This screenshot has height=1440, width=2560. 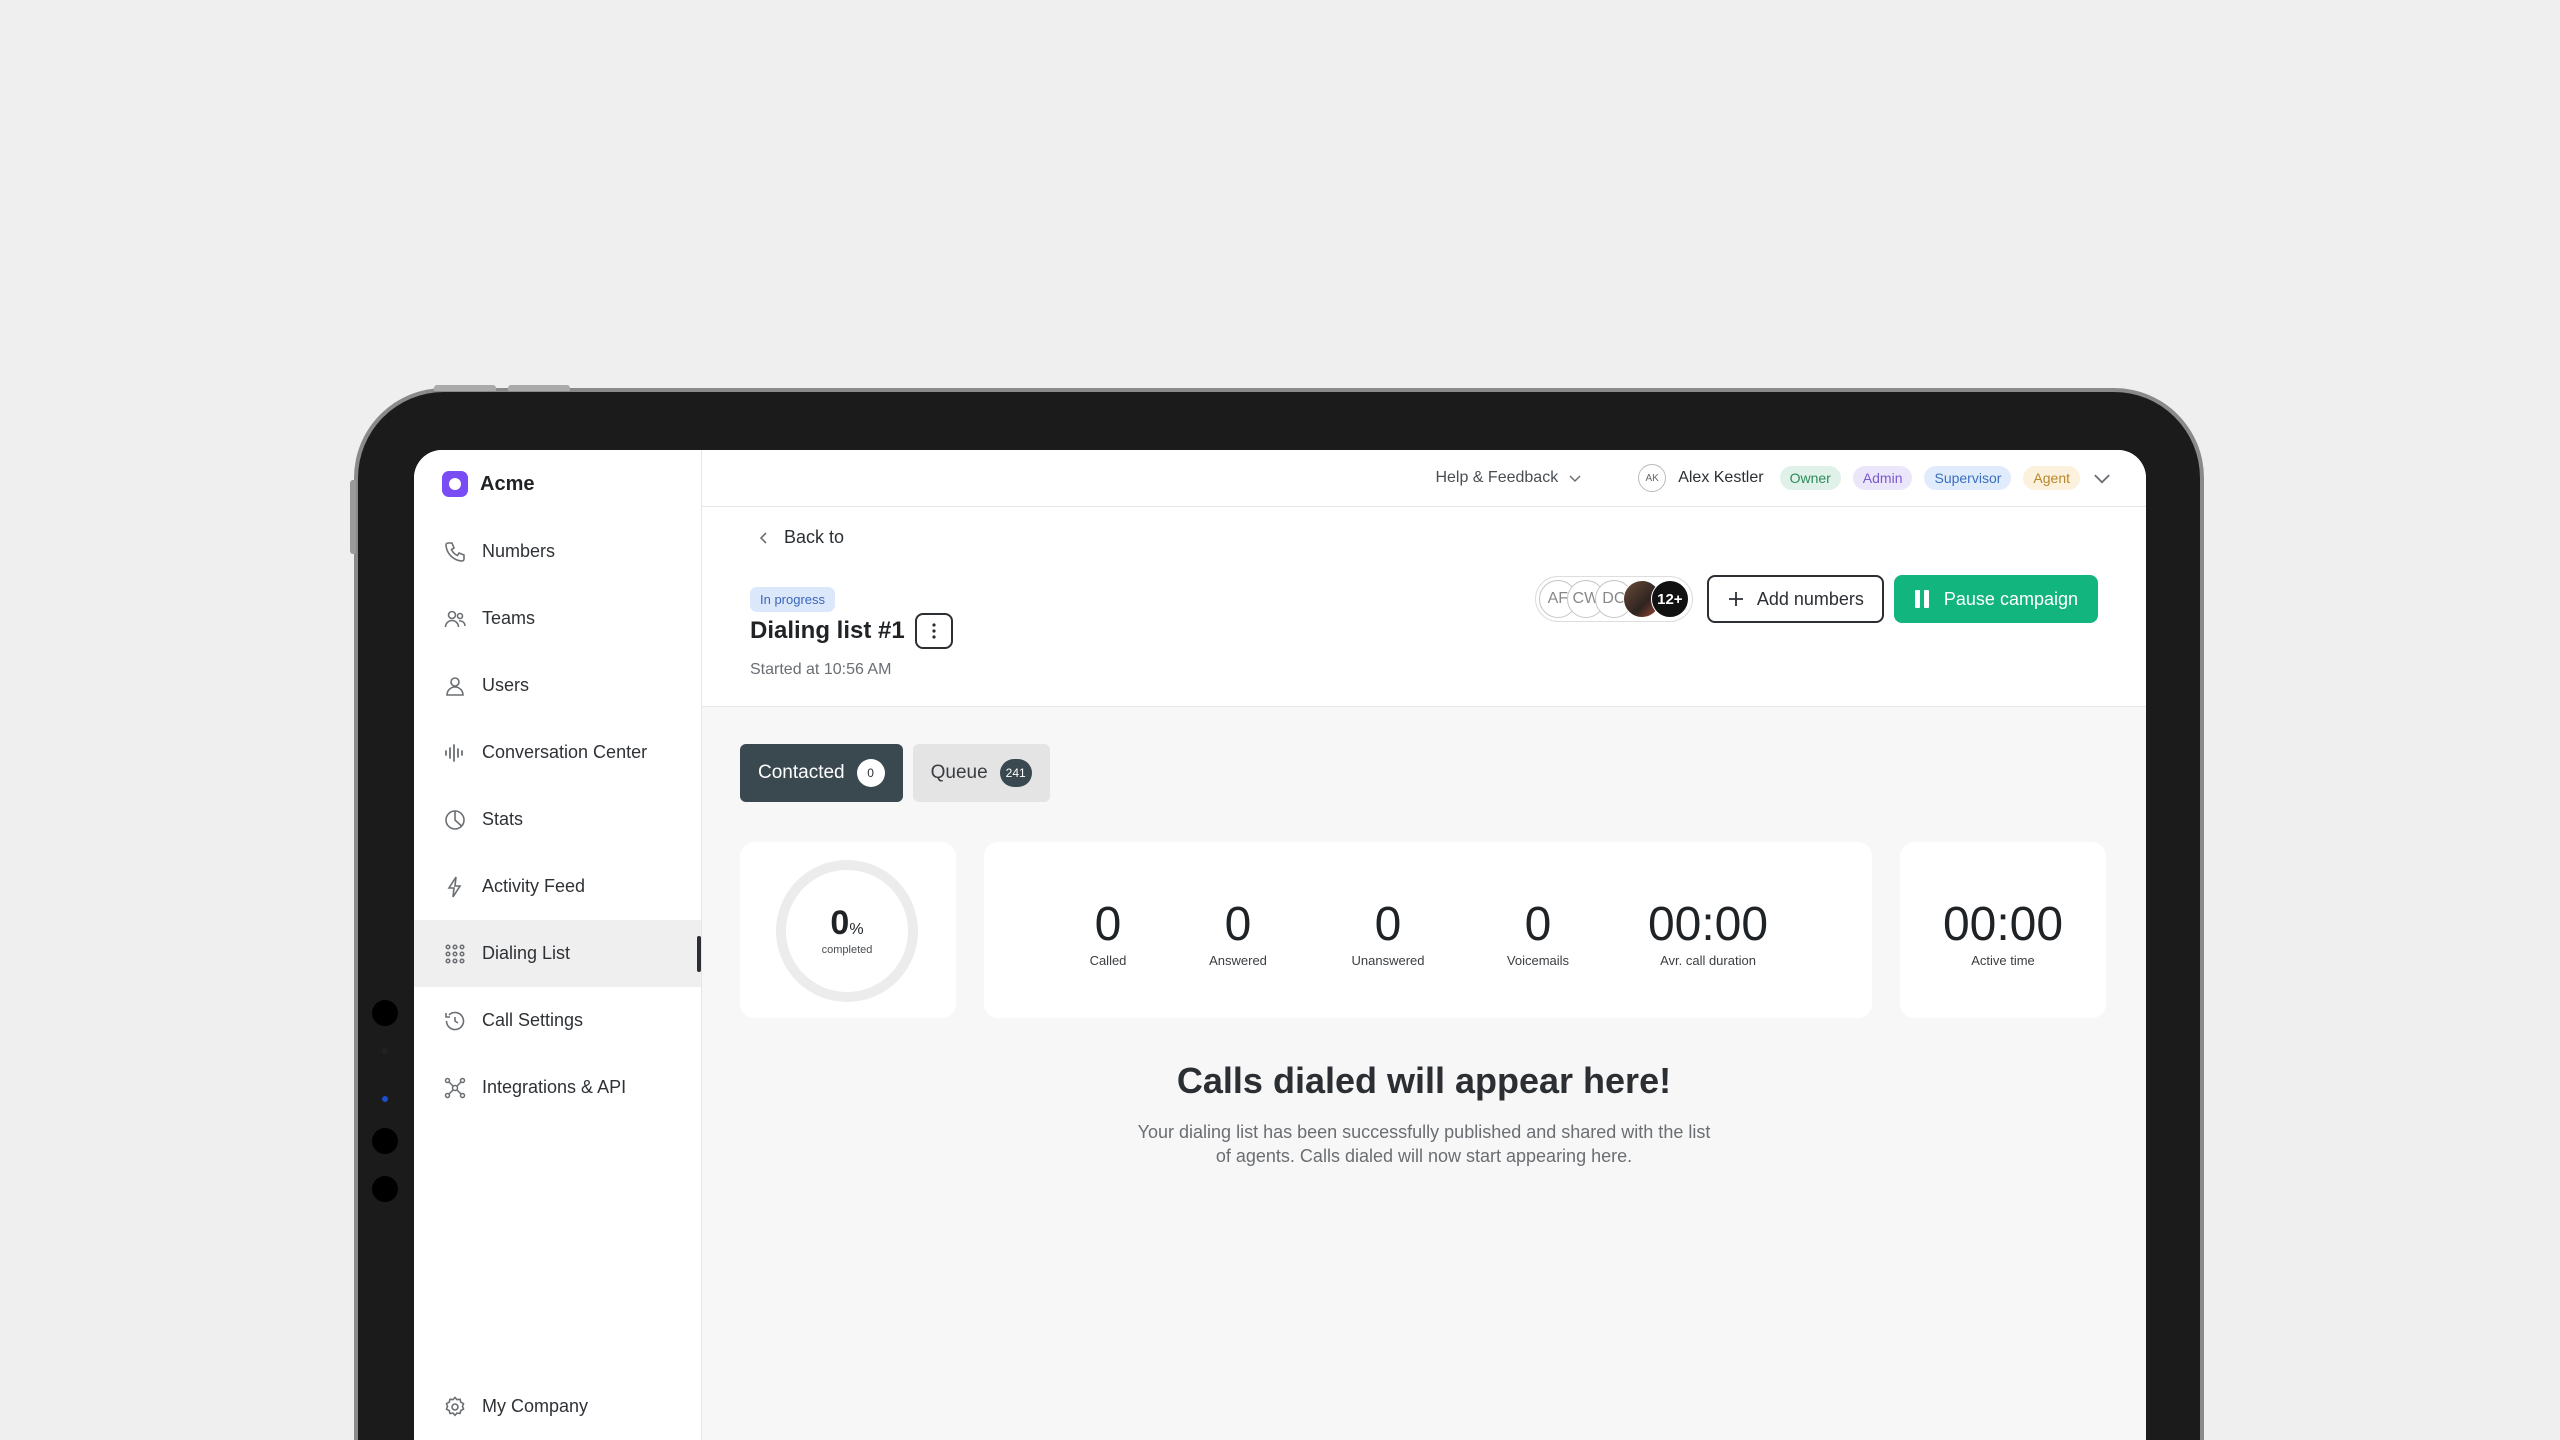 I want to click on sidebar-item-label: Integrations & API, so click(x=554, y=1087).